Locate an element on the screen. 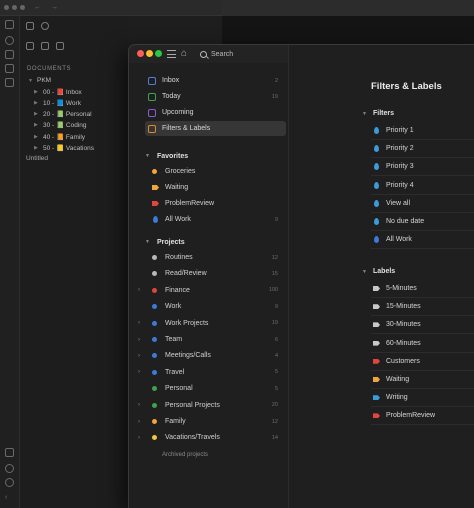 Image resolution: width=474 pixels, height=508 pixels. project-meetings-calls: › Meetings/Calls 4 is located at coordinates (208, 355).